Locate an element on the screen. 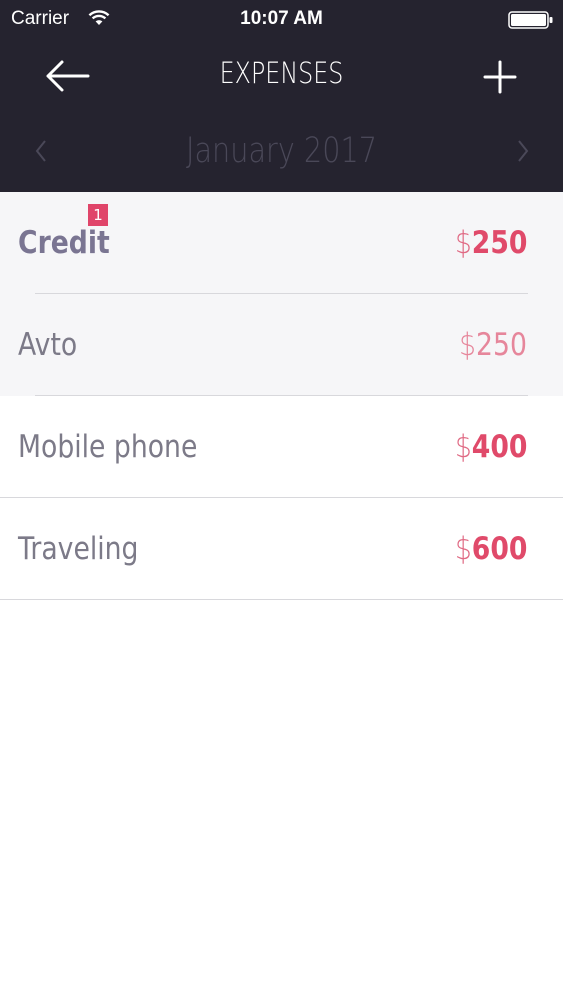 The width and height of the screenshot is (563, 1000). nav-bar: EXPENSES is located at coordinates (281, 76).